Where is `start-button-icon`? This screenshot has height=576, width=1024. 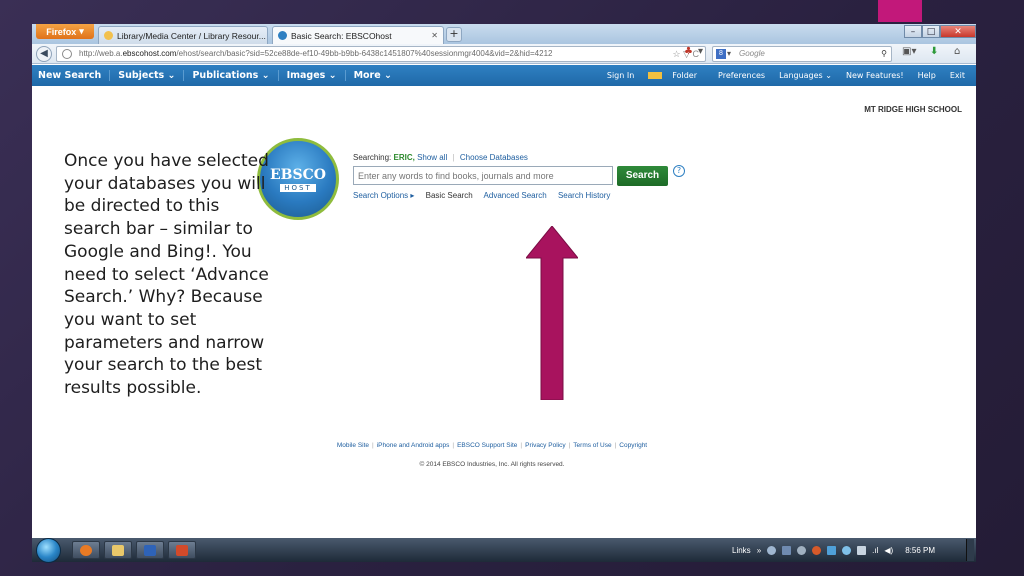
start-button-icon is located at coordinates (48, 550).